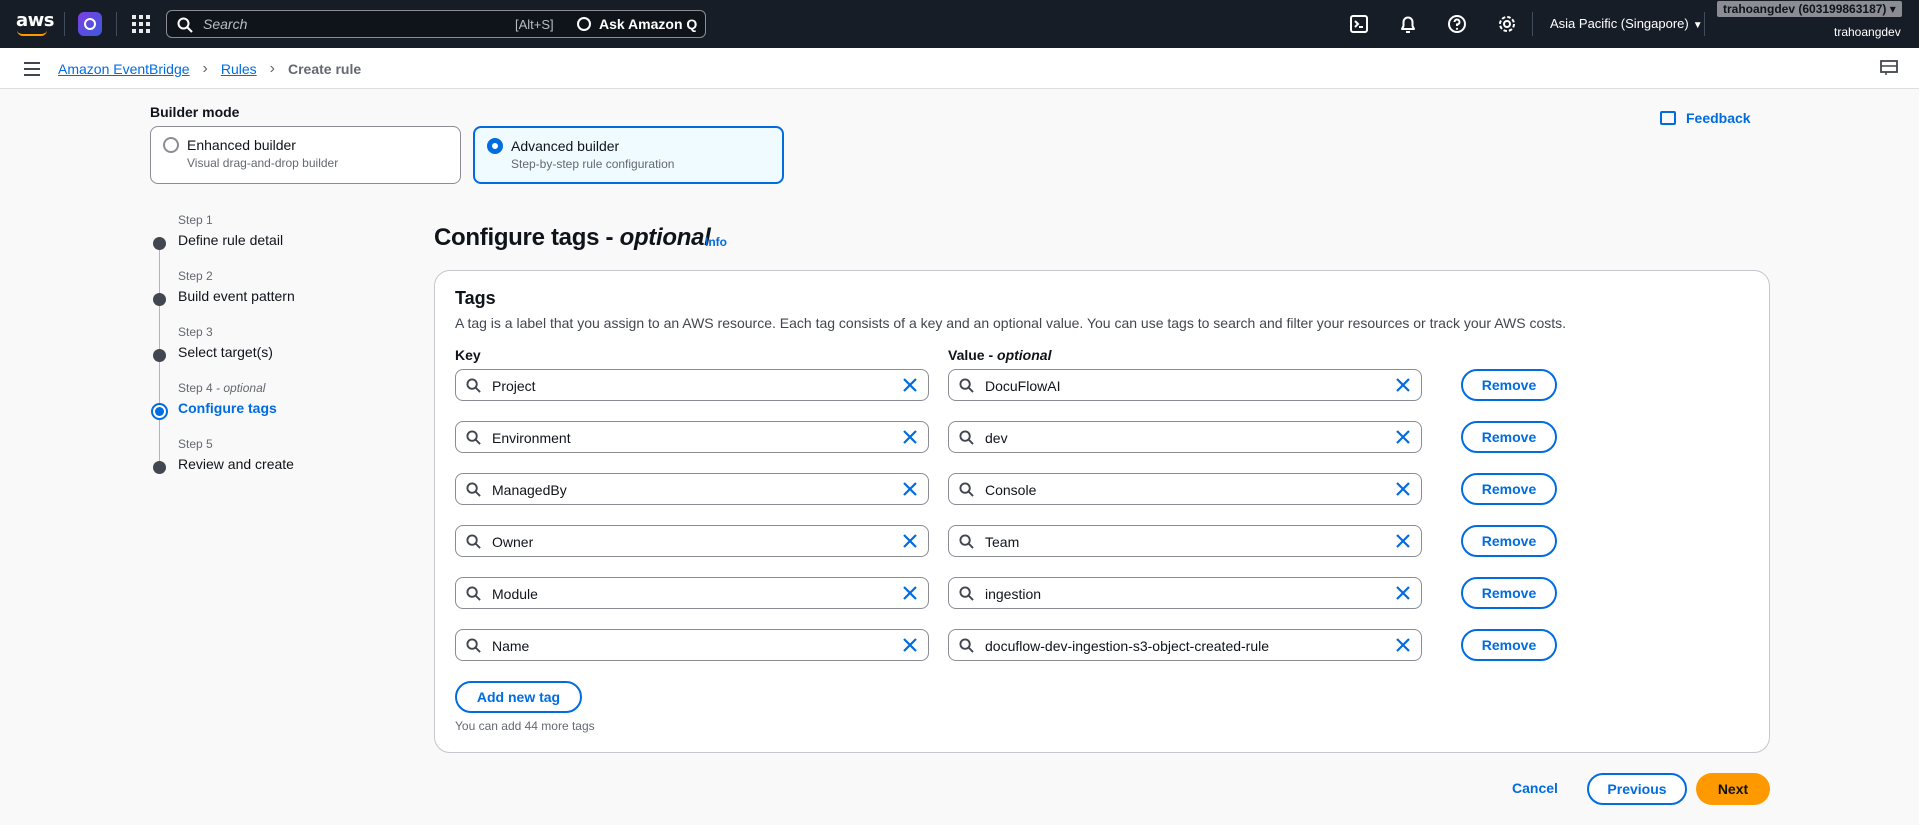 The image size is (1919, 825). I want to click on tag-row: Project DocuFlowAI Remove, so click(1006, 385).